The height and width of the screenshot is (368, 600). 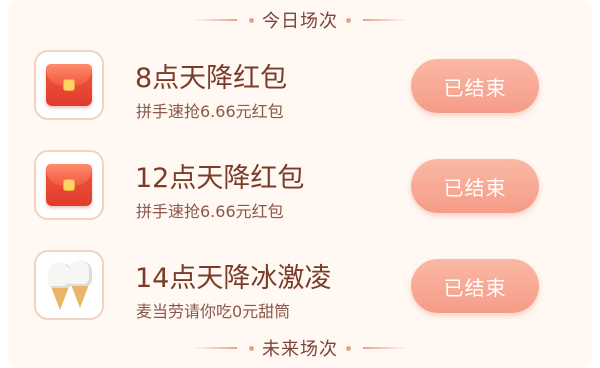 I want to click on session-subtitle: 麦当劳请你吃0元甜筒, so click(x=213, y=311).